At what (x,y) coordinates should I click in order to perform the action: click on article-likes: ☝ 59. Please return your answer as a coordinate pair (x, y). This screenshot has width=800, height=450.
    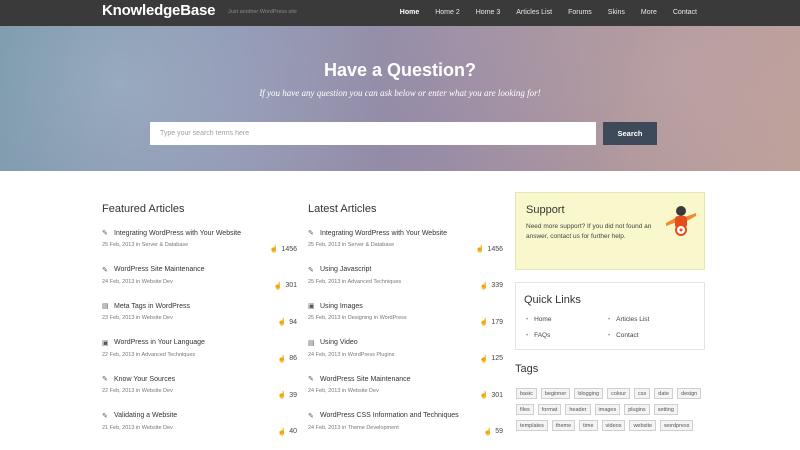
    Looking at the image, I should click on (493, 432).